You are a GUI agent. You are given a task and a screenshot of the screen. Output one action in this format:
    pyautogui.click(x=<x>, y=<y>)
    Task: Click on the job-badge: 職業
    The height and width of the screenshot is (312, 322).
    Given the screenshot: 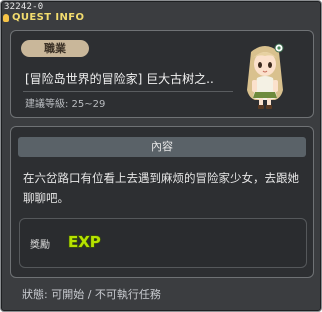 What is the action you would take?
    pyautogui.click(x=55, y=48)
    